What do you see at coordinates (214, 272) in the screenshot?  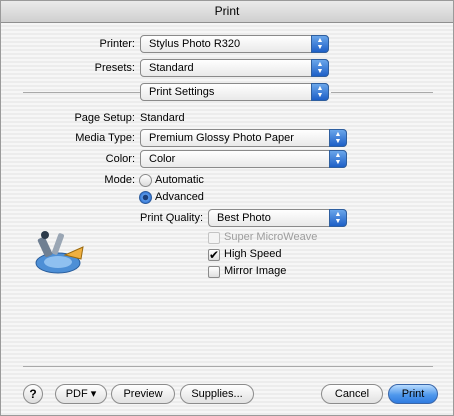 I see `mirror-image-checkbox` at bounding box center [214, 272].